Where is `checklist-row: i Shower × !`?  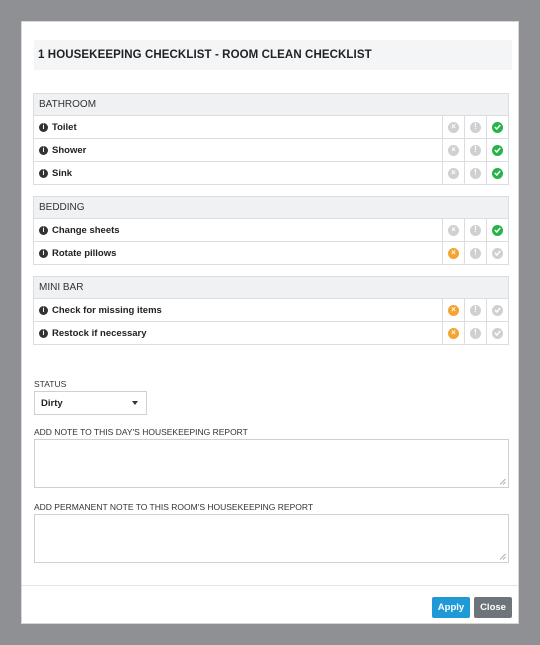
checklist-row: i Shower × ! is located at coordinates (271, 150).